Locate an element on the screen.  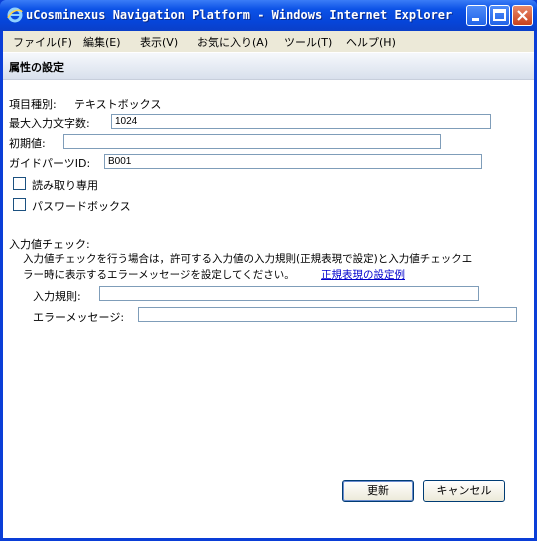
menu-view: 表示(V) is located at coordinates (159, 42).